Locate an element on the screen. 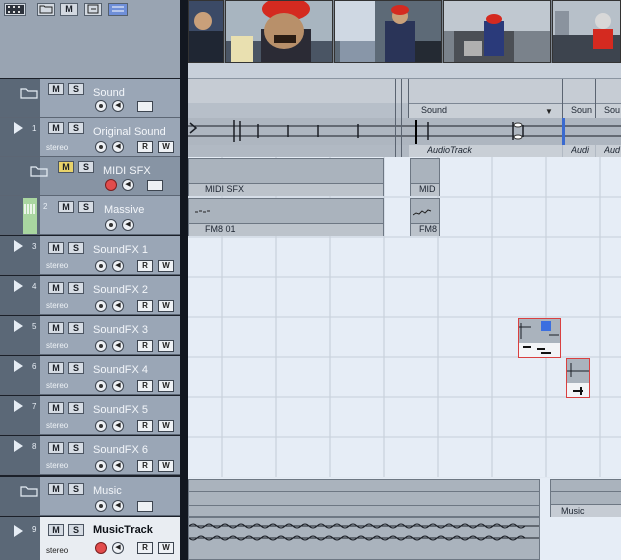 Image resolution: width=621 pixels, height=560 pixels. track-midi-sfx-folder: M S MIDI SFX ◀ is located at coordinates (93, 176).